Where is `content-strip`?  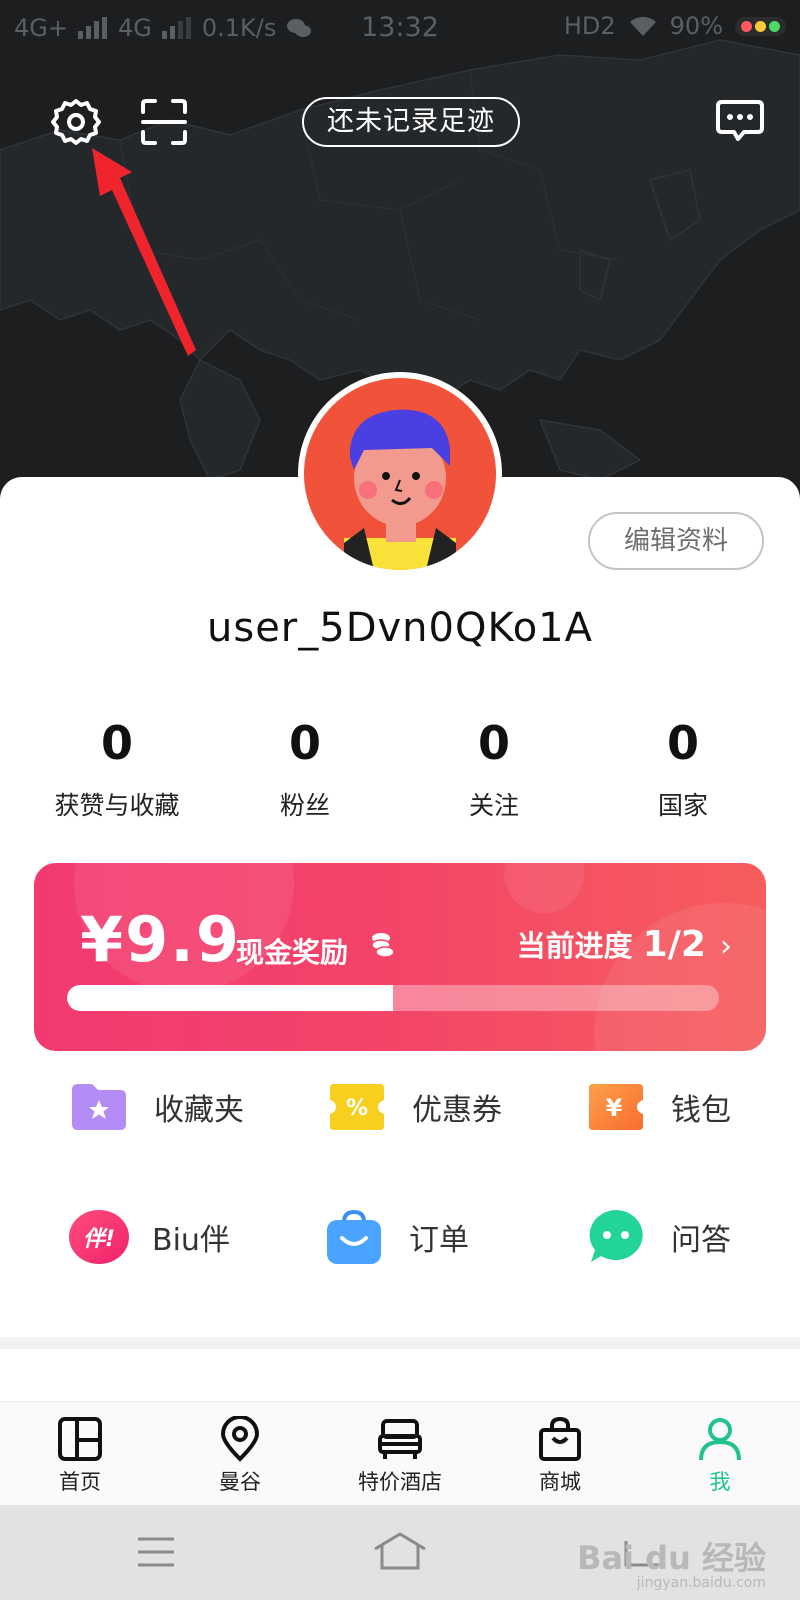
content-strip is located at coordinates (400, 1375).